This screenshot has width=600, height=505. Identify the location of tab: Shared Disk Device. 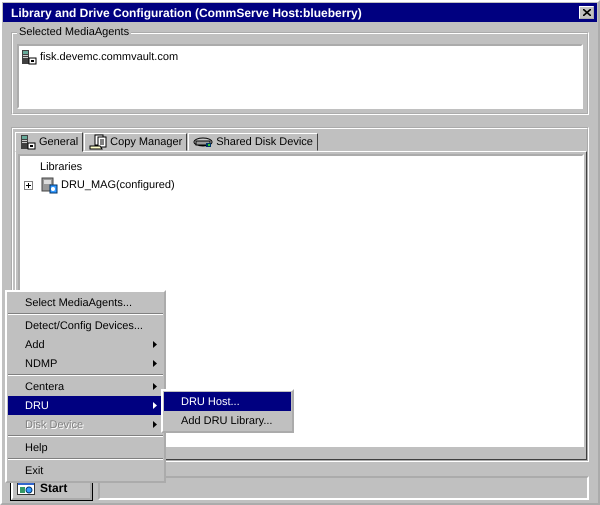
(253, 142).